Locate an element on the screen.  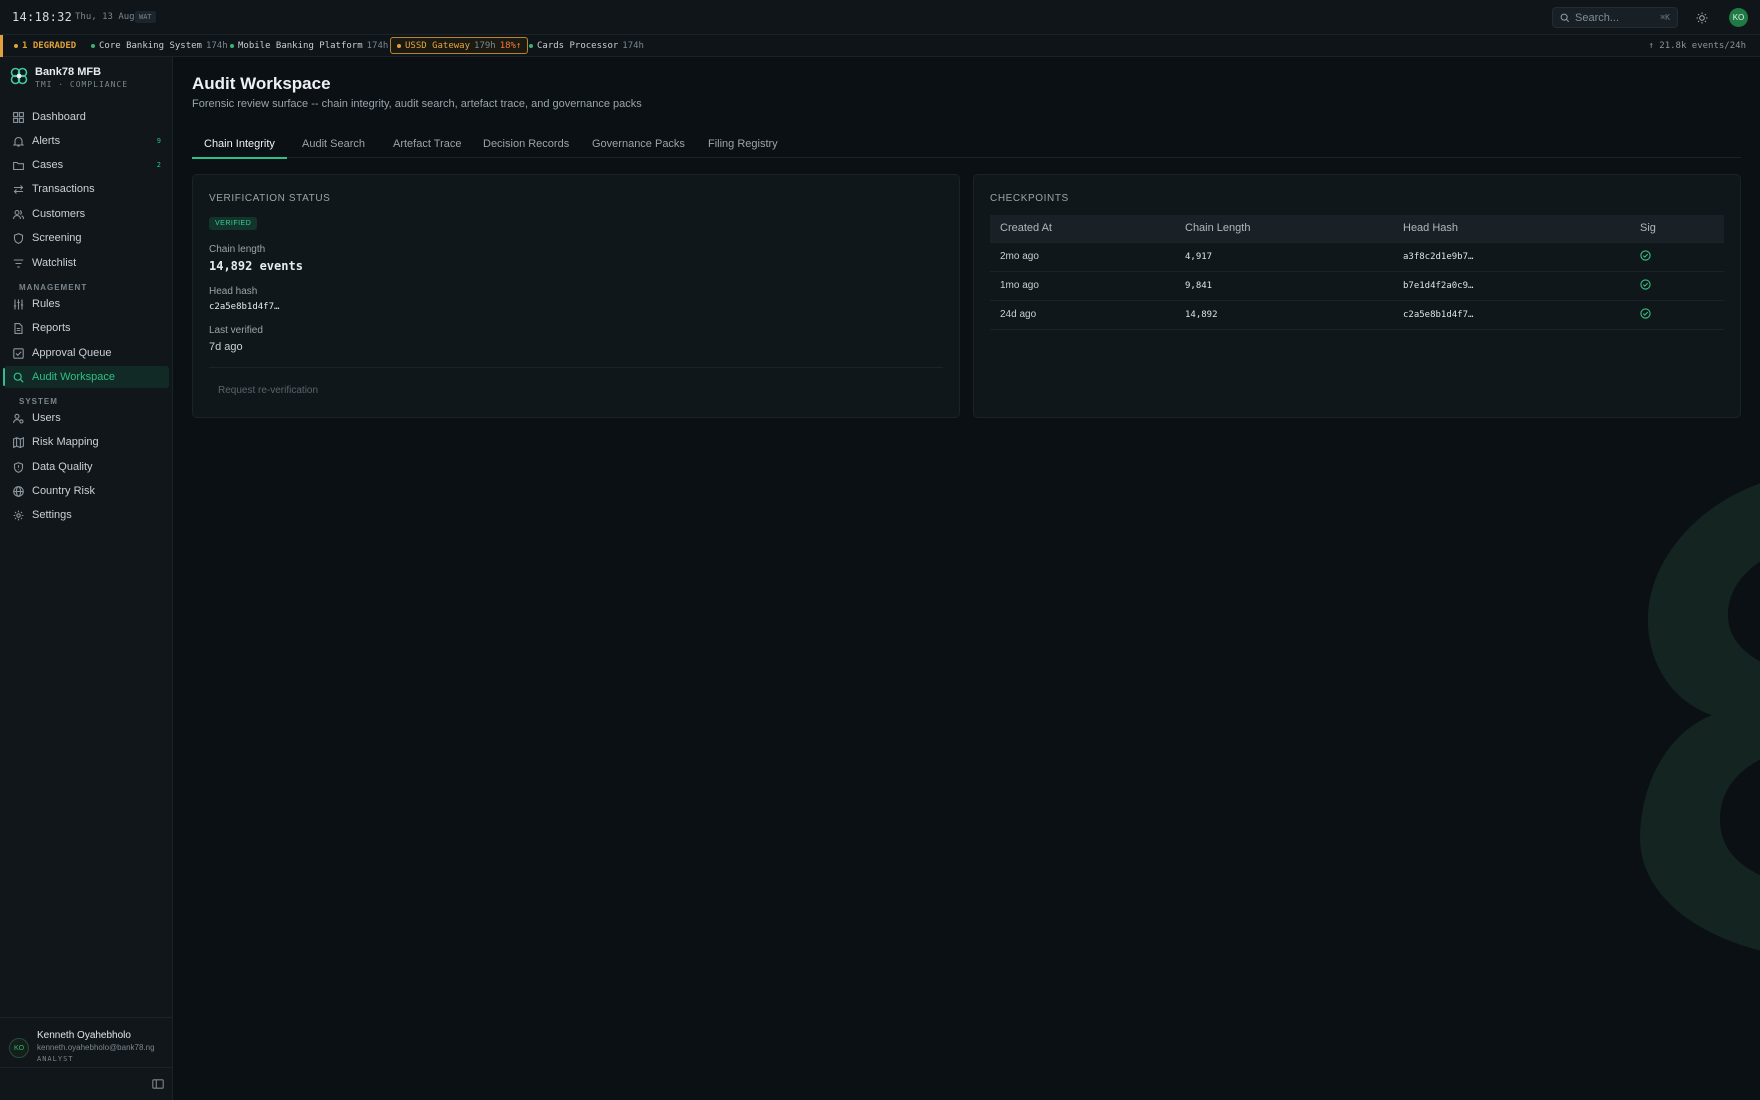
last-verified-label: Last verified is located at coordinates (236, 330).